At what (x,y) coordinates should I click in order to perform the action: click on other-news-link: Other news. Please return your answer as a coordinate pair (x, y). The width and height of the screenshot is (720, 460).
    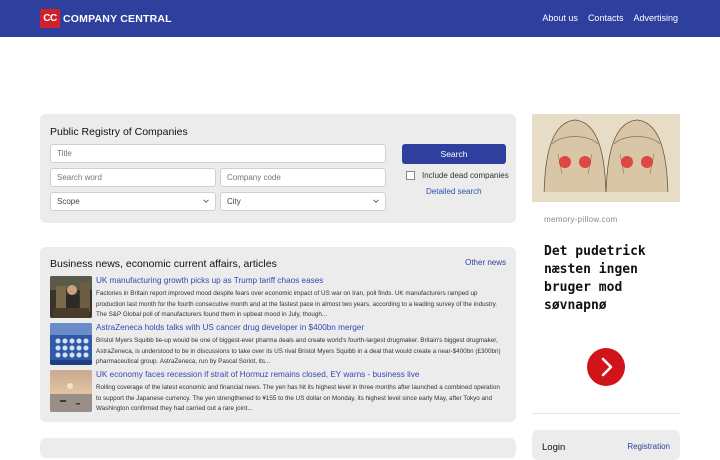
    Looking at the image, I should click on (485, 262).